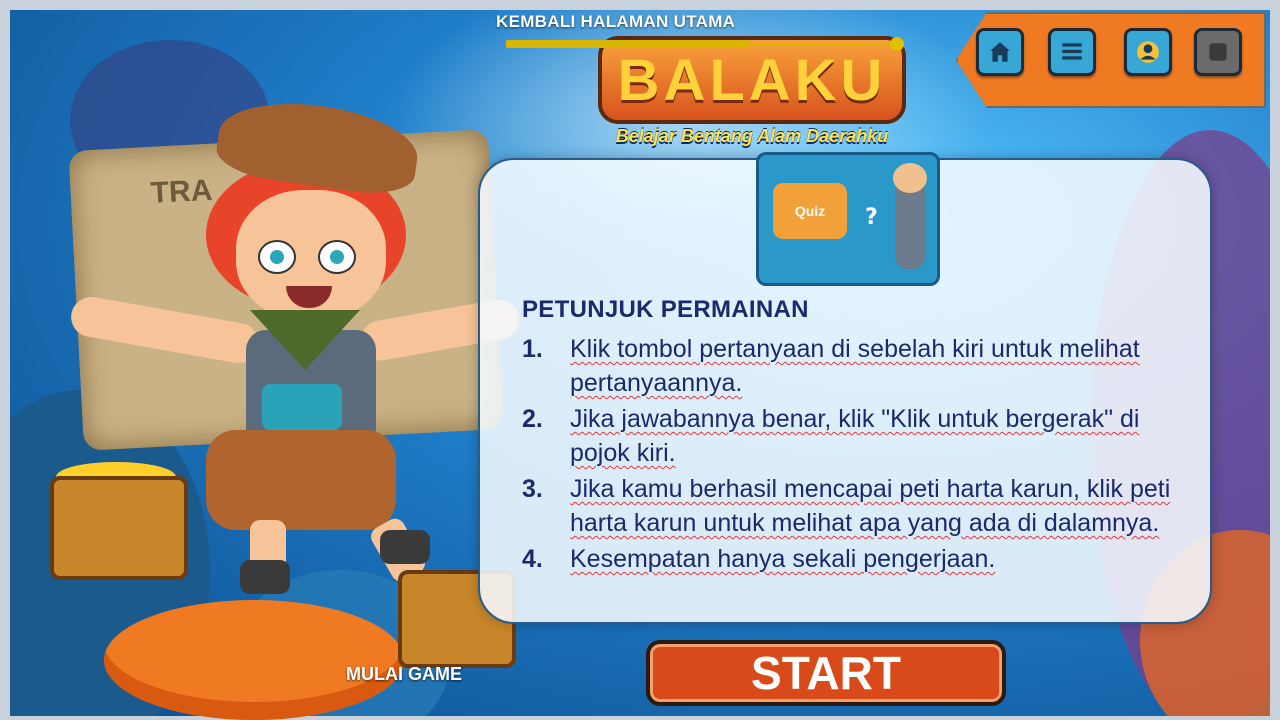 The width and height of the screenshot is (1280, 720). Describe the element at coordinates (759, 559) in the screenshot. I see `instruction-step: 4. Kesempatan hanya sekali pengerjaan.` at that location.